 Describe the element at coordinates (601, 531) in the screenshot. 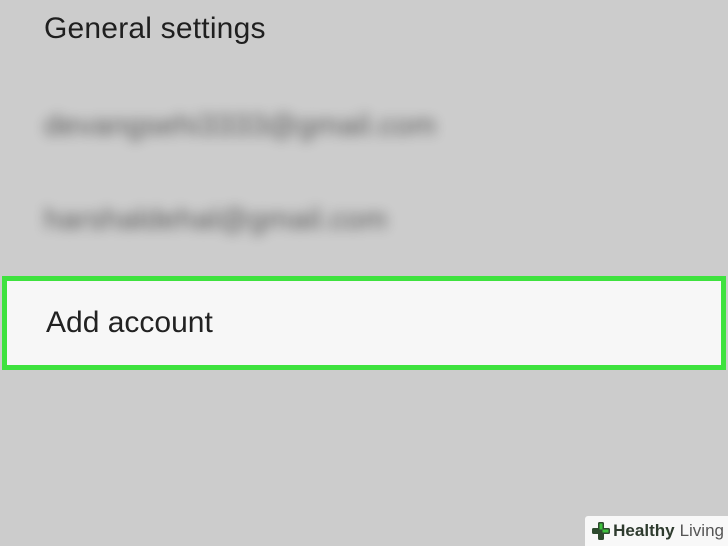

I see `plus-cross-icon` at that location.